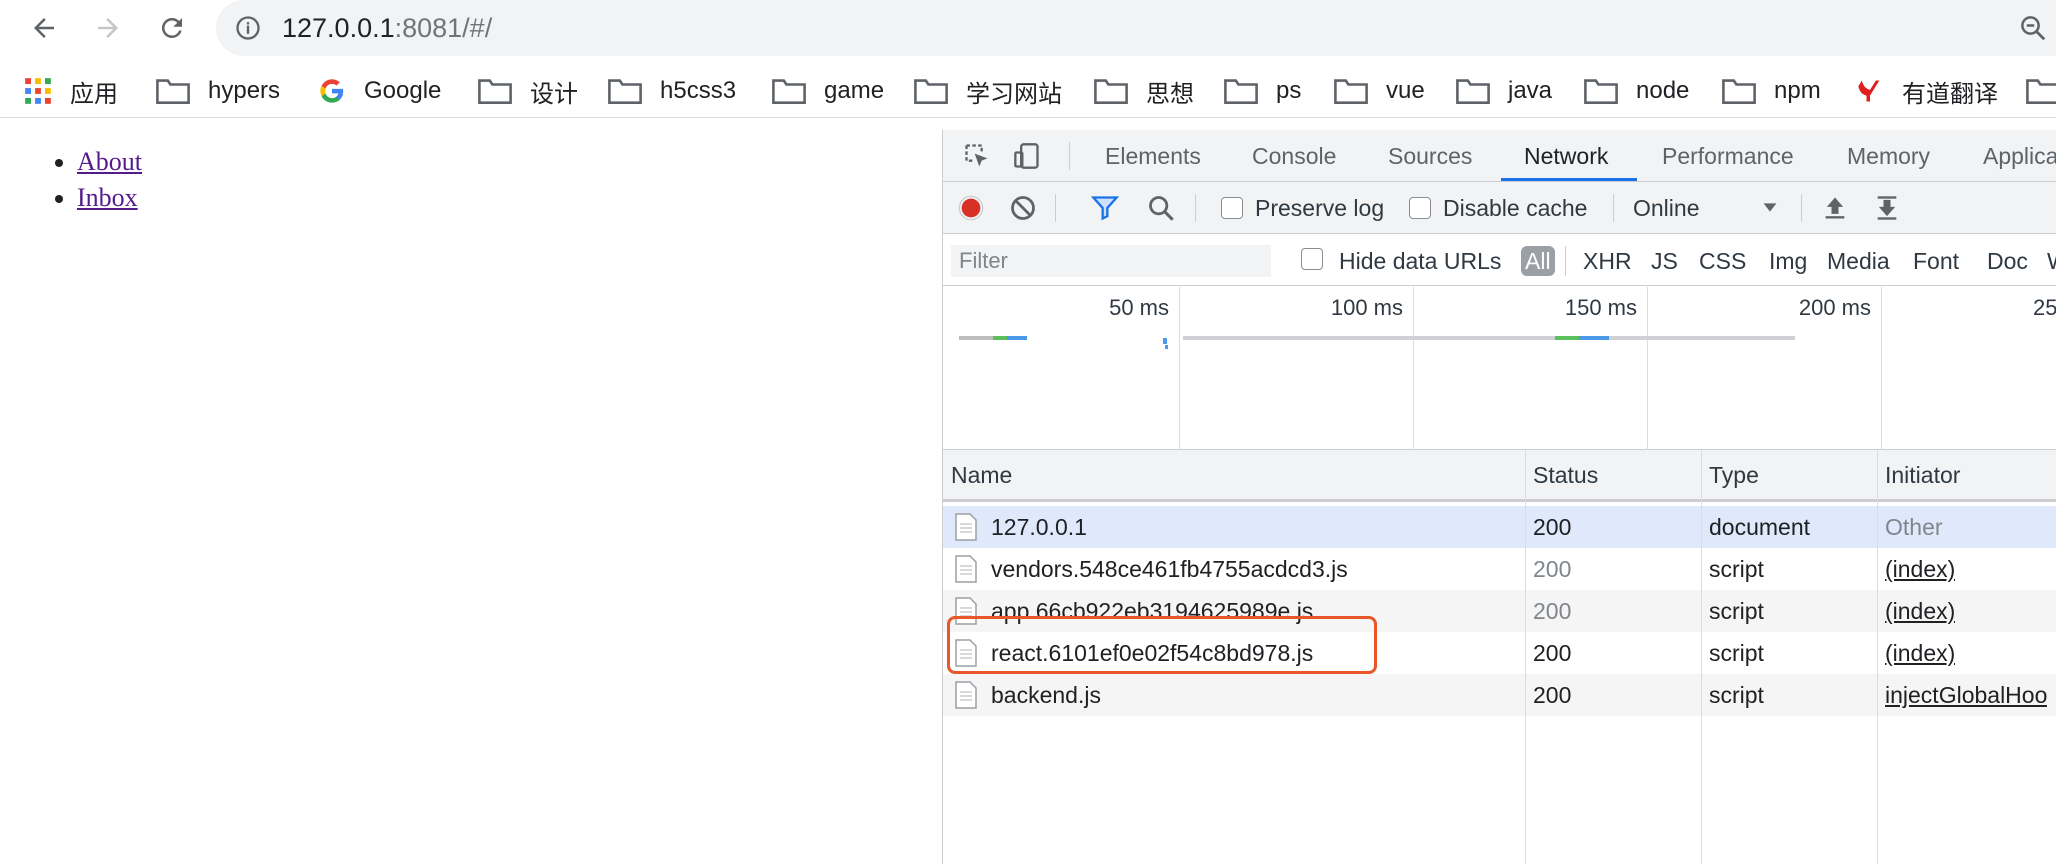  Describe the element at coordinates (1888, 156) in the screenshot. I see `tab-memory: Memory` at that location.